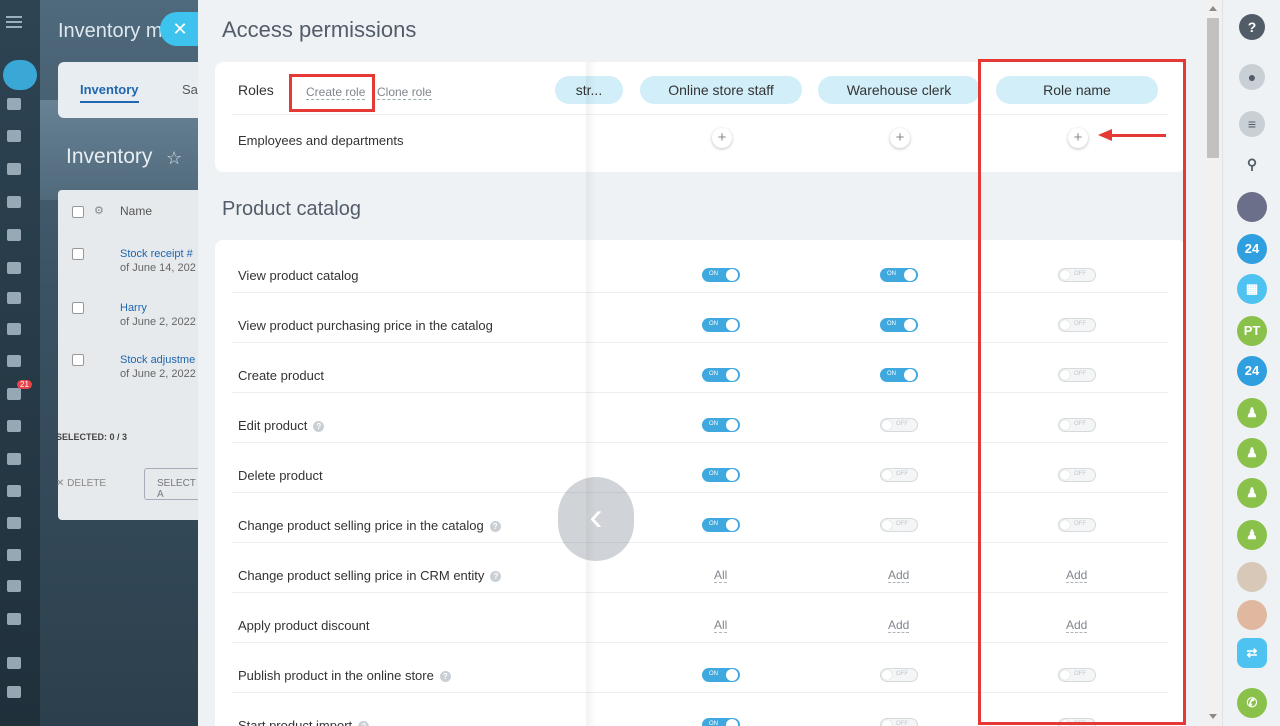 The image size is (1280, 726). I want to click on right-sidebar: ? ● ≡ ⚲ 24 ▦ PT 24 ♟ ♟ ♟ ♟ ⇄ ✆, so click(1251, 363).